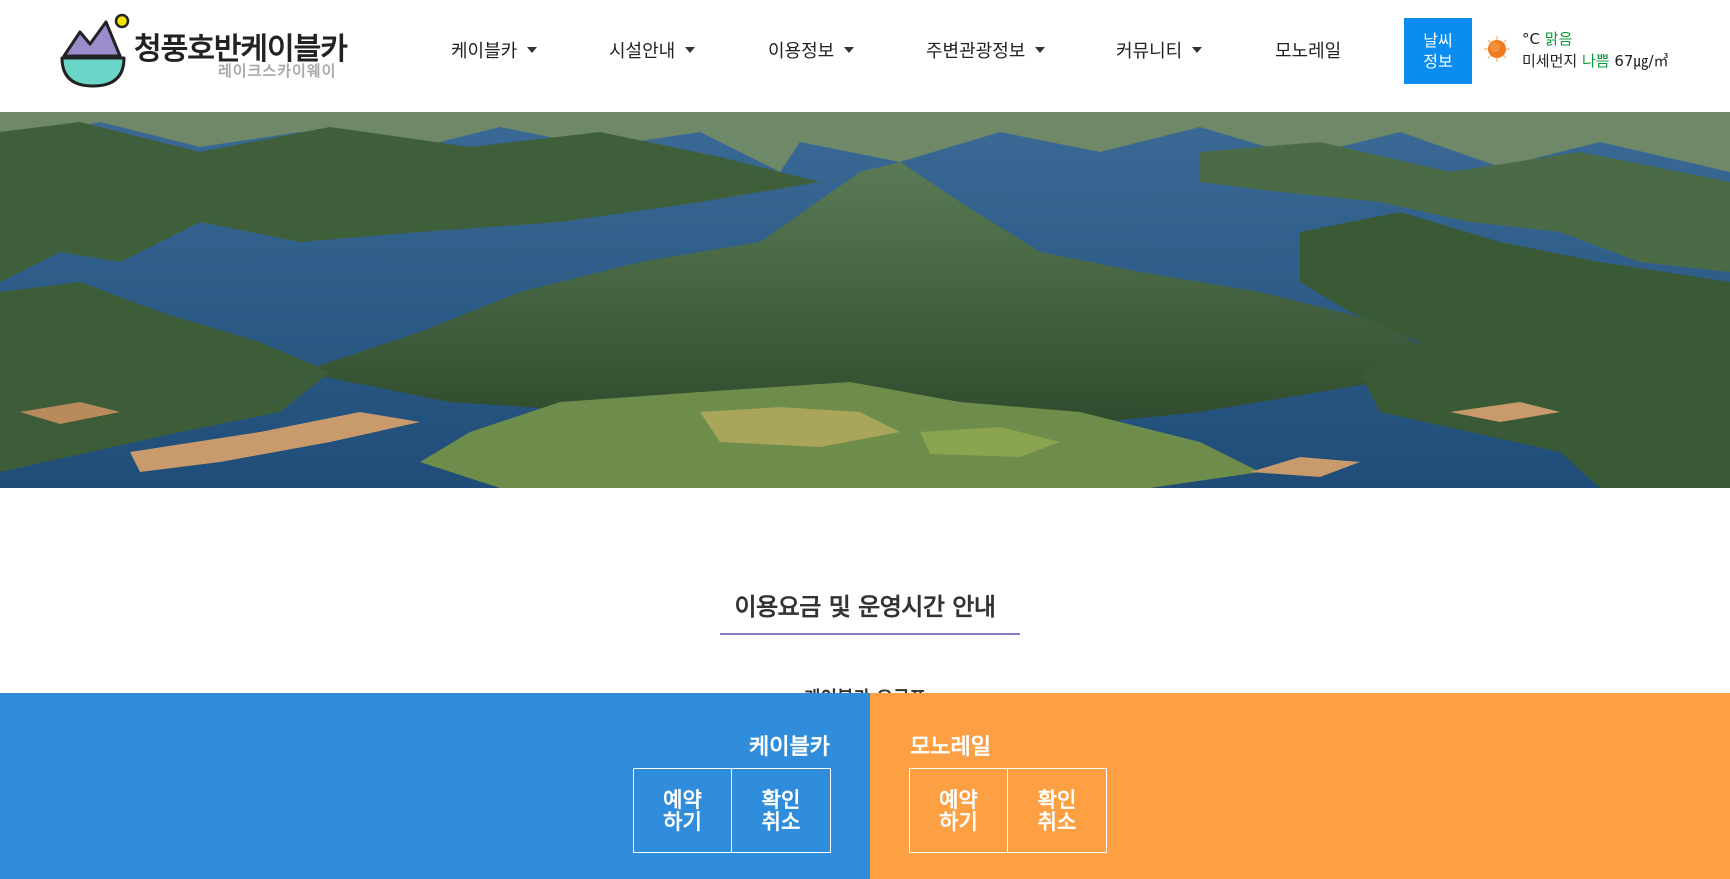 This screenshot has height=879, width=1730. What do you see at coordinates (1300, 786) in the screenshot?
I see `monorail-panel: 모노레일 예약 하기 확인 취소` at bounding box center [1300, 786].